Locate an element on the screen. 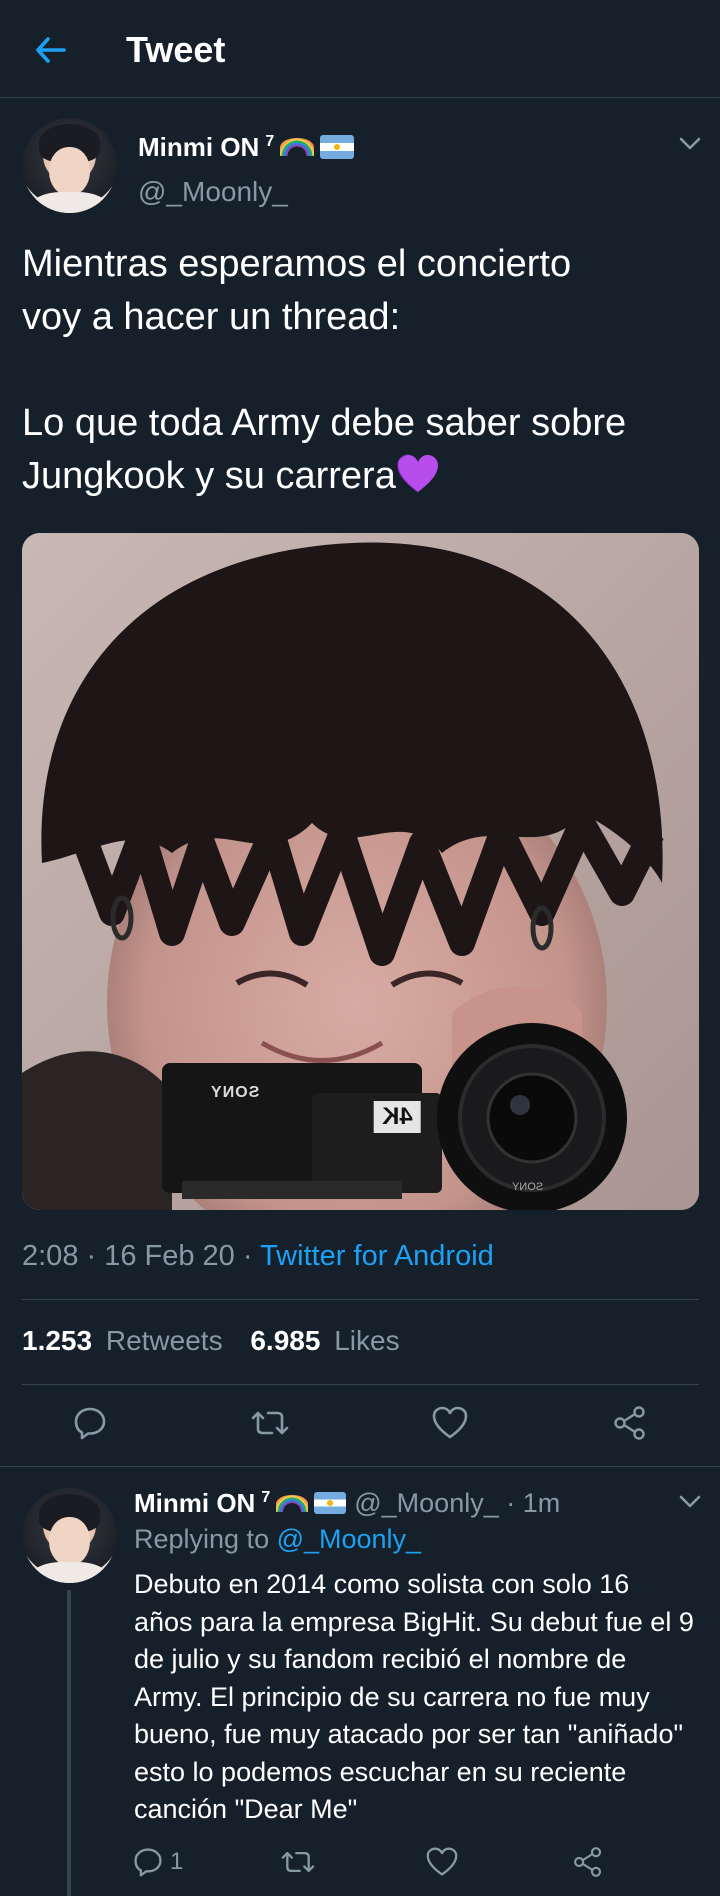 Image resolution: width=720 pixels, height=1896 pixels. reply-options-button is located at coordinates (690, 1502).